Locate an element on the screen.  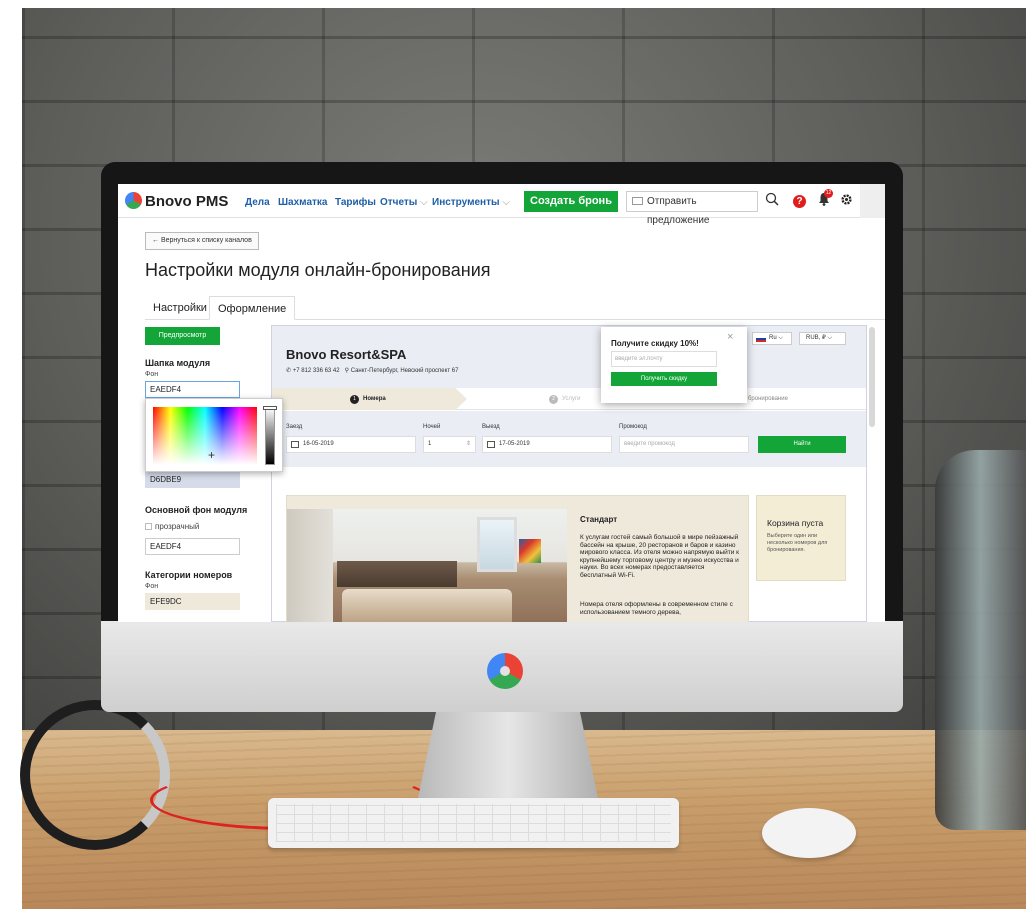
header-section-title: Шапка модуля is located at coordinates (178, 363).